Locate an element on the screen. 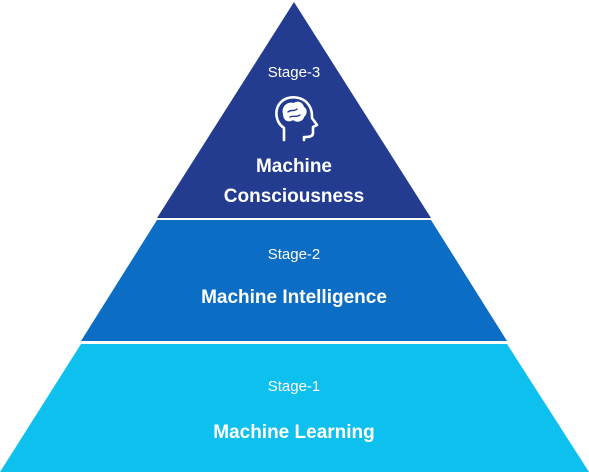 The width and height of the screenshot is (589, 472). tier-stage-2-title: Machine Intelligence is located at coordinates (294, 297).